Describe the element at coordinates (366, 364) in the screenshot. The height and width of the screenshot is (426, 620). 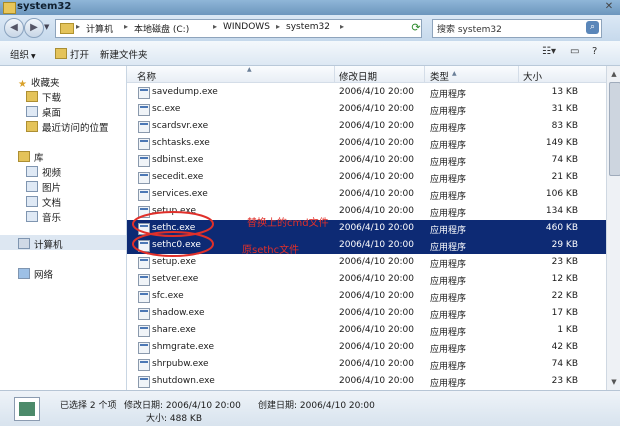
I see `file-row: shrpubw.exe 2006/4/10 20:00 应用程序 74 KB` at that location.